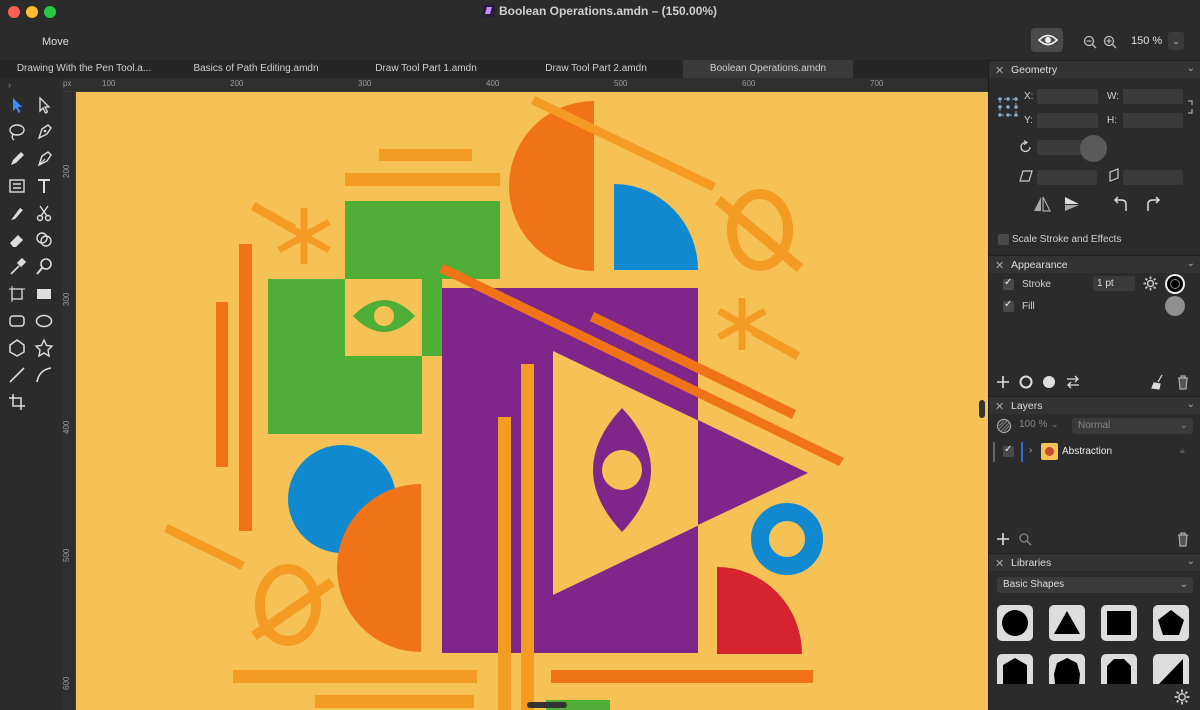  What do you see at coordinates (1175, 284) in the screenshot?
I see `stroke-color-swatch` at bounding box center [1175, 284].